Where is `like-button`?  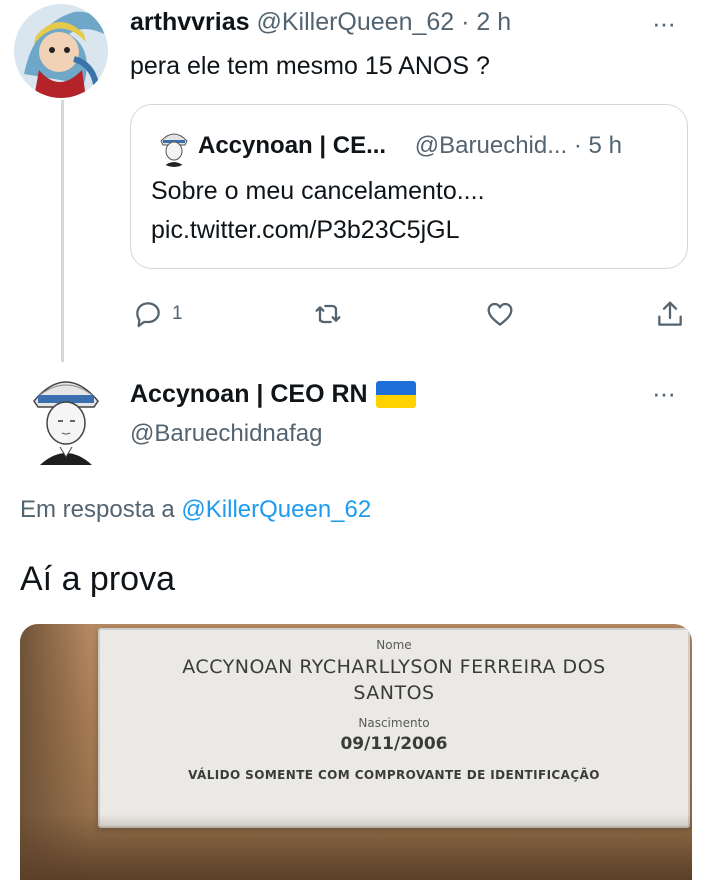
like-button is located at coordinates (500, 314).